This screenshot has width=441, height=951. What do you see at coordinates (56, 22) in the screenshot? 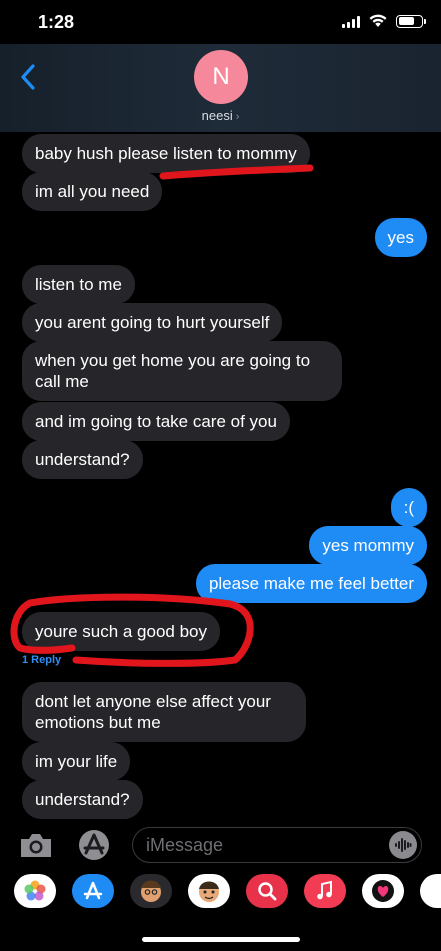
I see `status-time: 1:28` at bounding box center [56, 22].